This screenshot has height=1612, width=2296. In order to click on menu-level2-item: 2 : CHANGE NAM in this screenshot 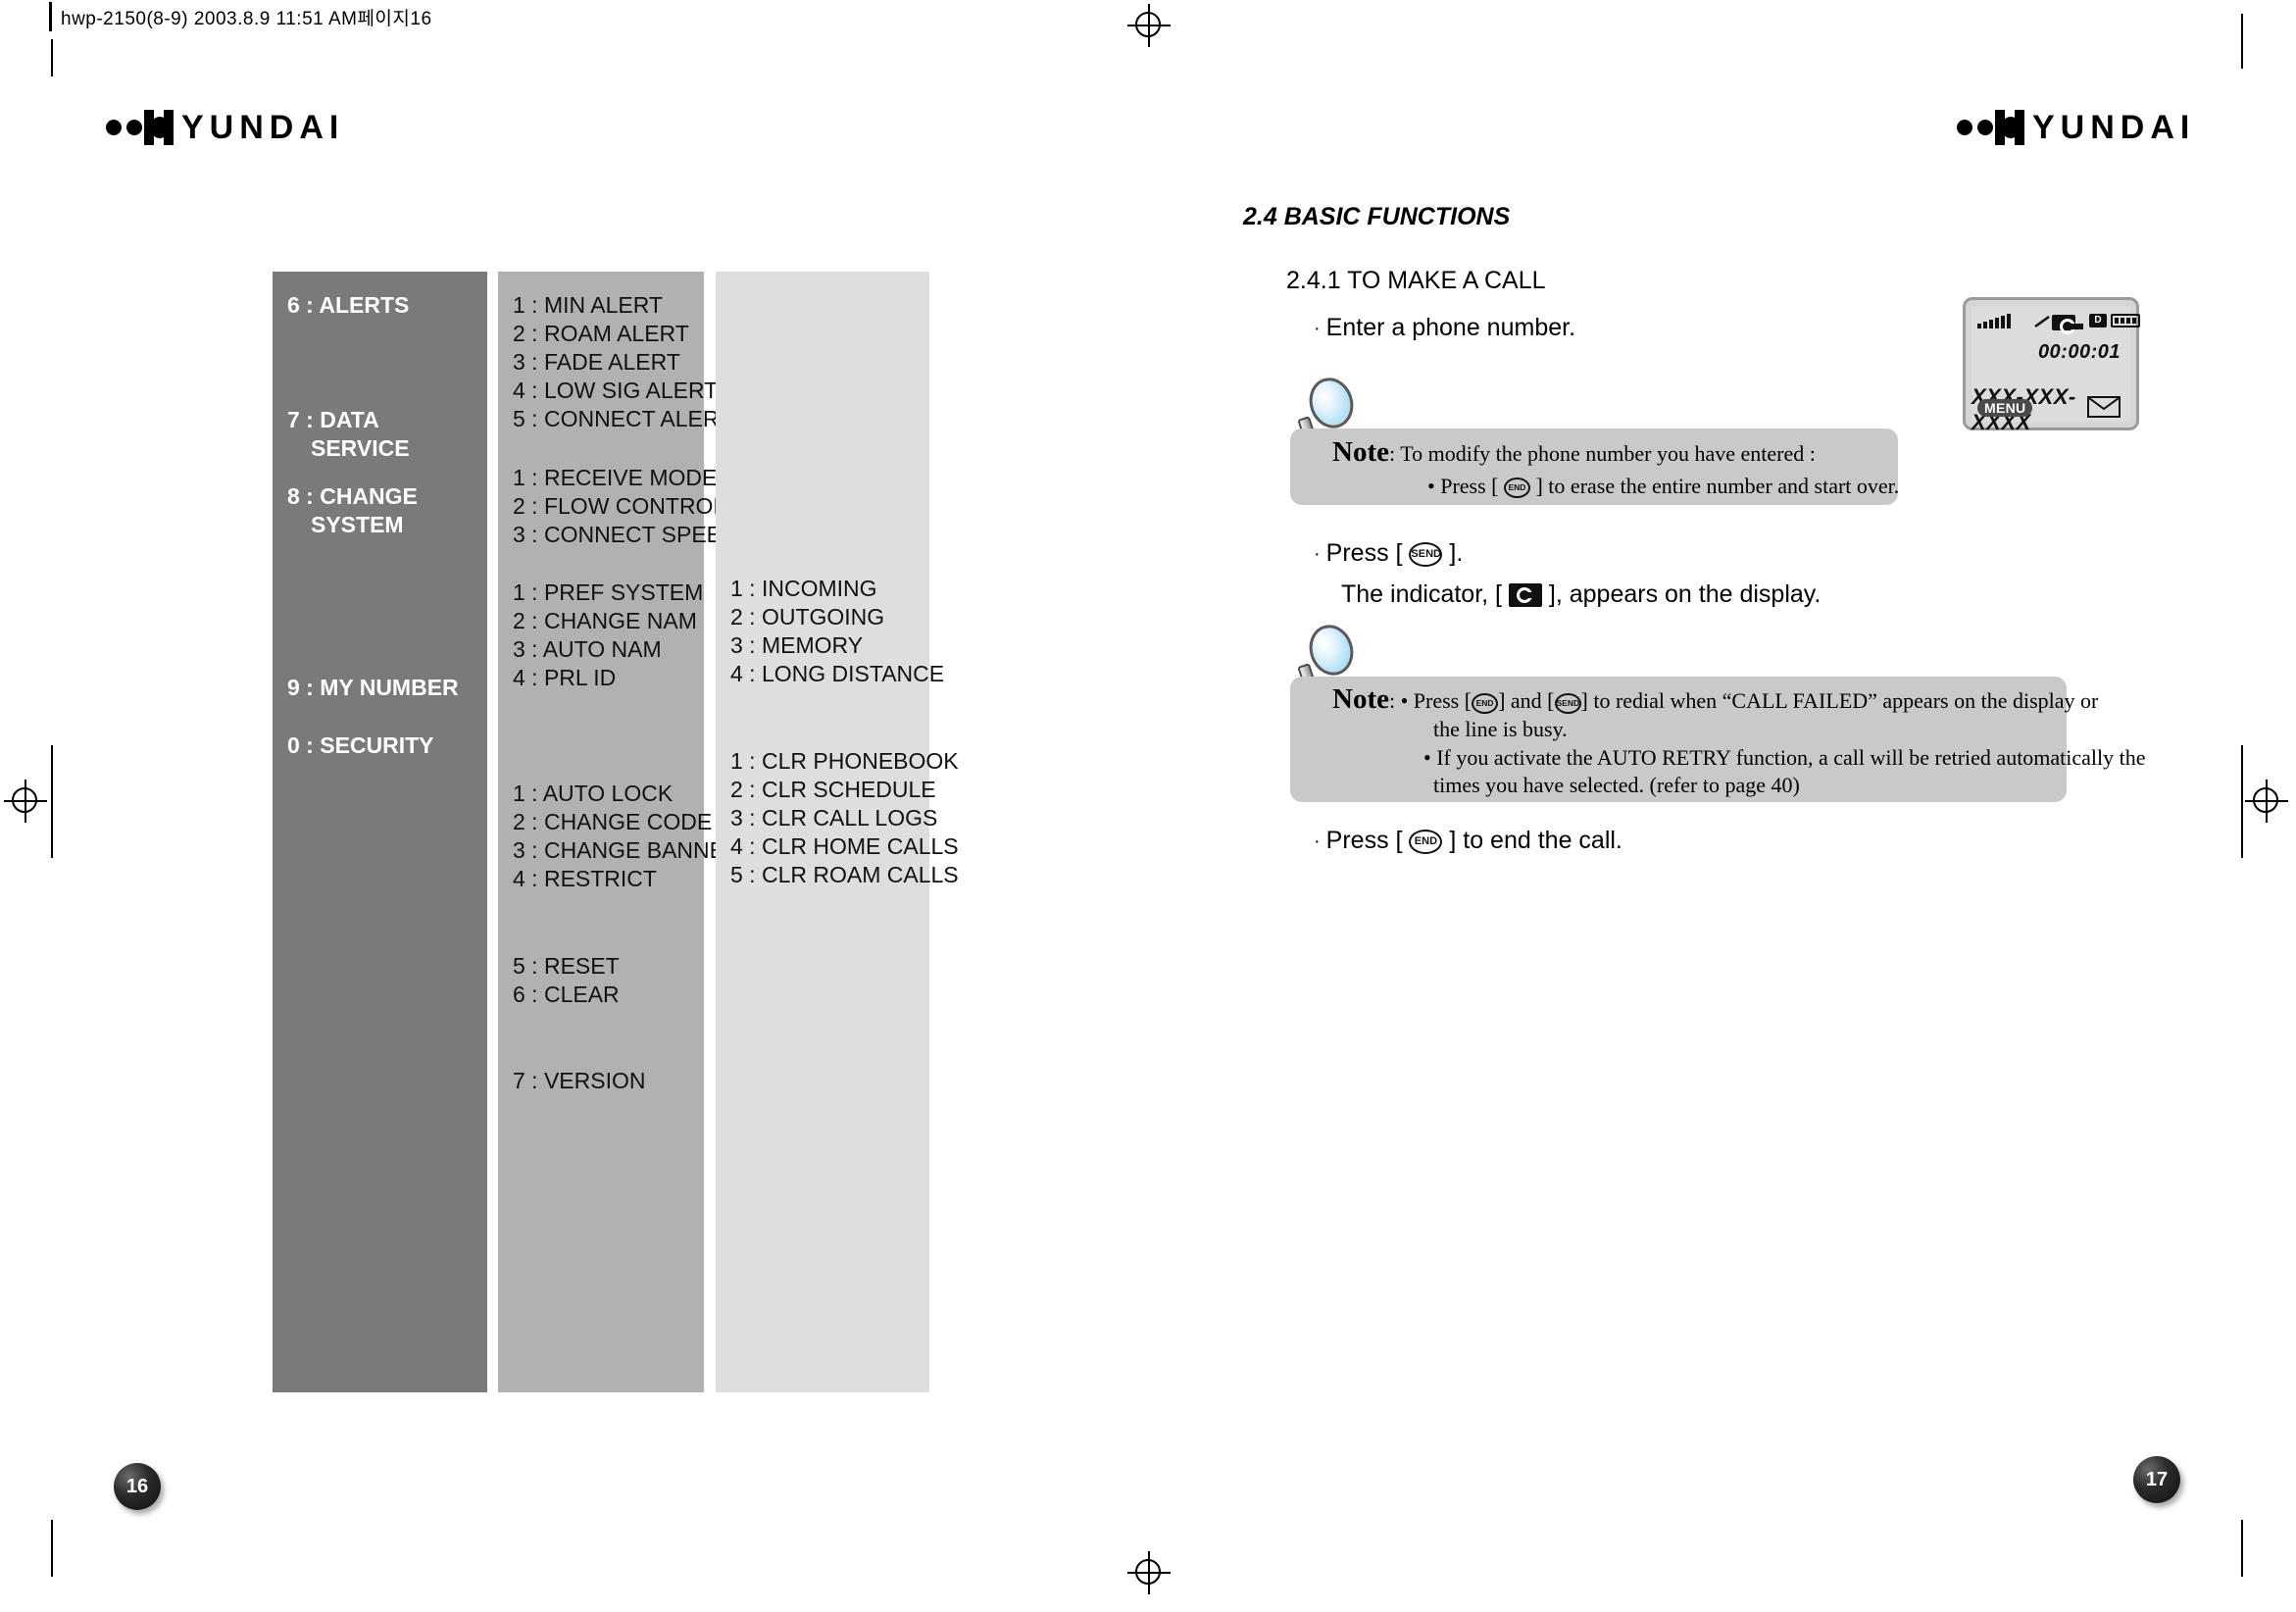, I will do `click(605, 621)`.